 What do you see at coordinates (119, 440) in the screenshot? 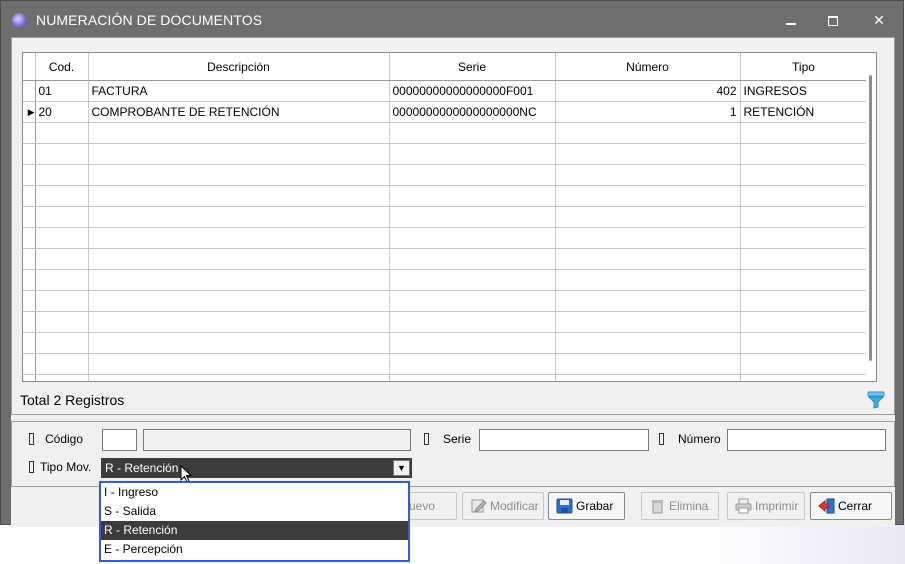
I see `codigo-input` at bounding box center [119, 440].